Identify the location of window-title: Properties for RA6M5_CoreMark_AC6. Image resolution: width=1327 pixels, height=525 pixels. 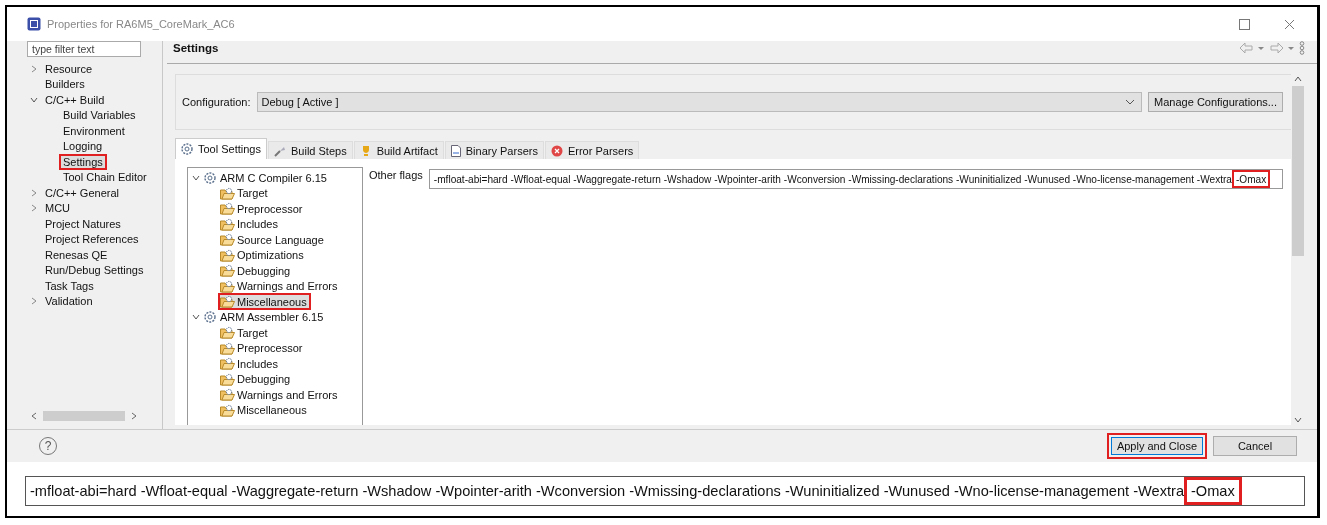
(141, 24).